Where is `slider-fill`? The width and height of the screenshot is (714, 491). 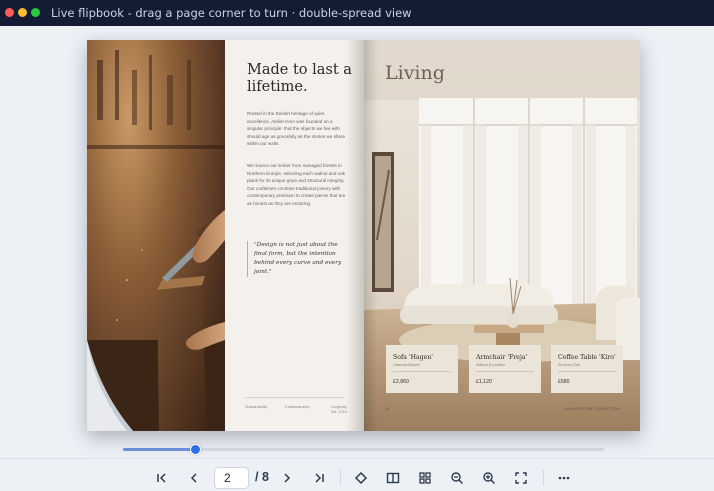
slider-fill is located at coordinates (159, 449).